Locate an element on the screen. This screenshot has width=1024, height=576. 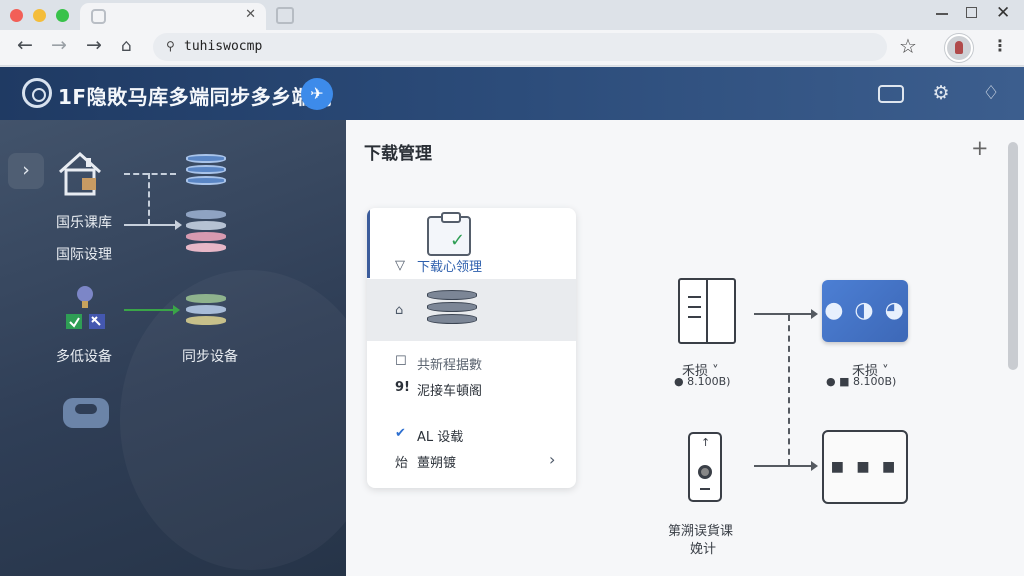
bell-icon: ♢ is located at coordinates (991, 93).